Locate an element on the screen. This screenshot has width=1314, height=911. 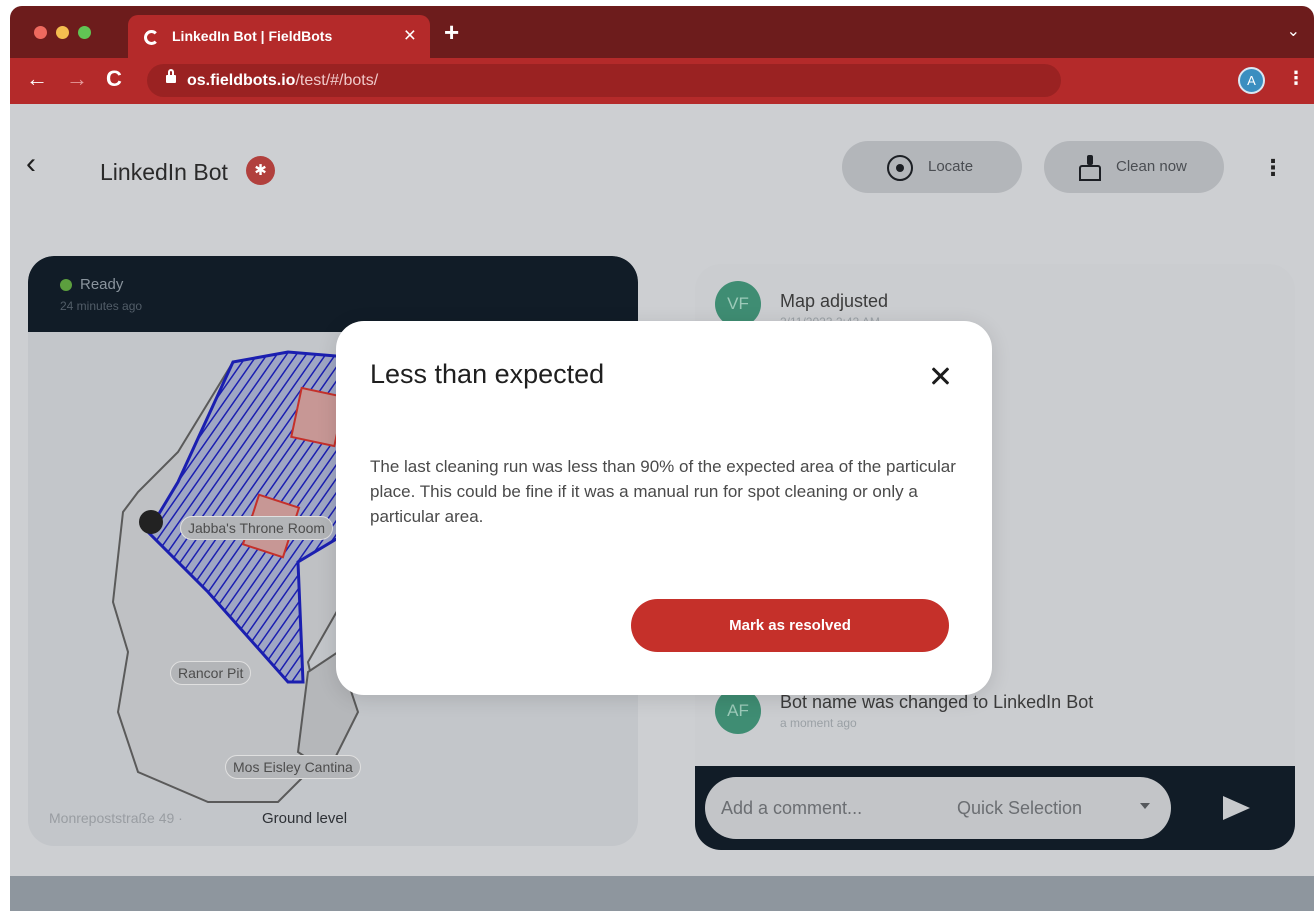
maximize-window-button is located at coordinates (84, 32).